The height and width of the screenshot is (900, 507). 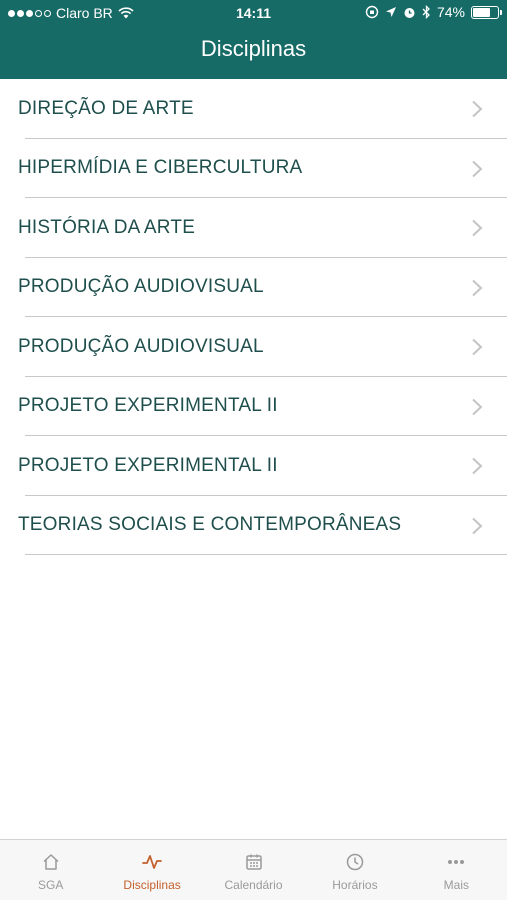 I want to click on list-item-label: DIREÇÃO DE ARTE, so click(x=106, y=108).